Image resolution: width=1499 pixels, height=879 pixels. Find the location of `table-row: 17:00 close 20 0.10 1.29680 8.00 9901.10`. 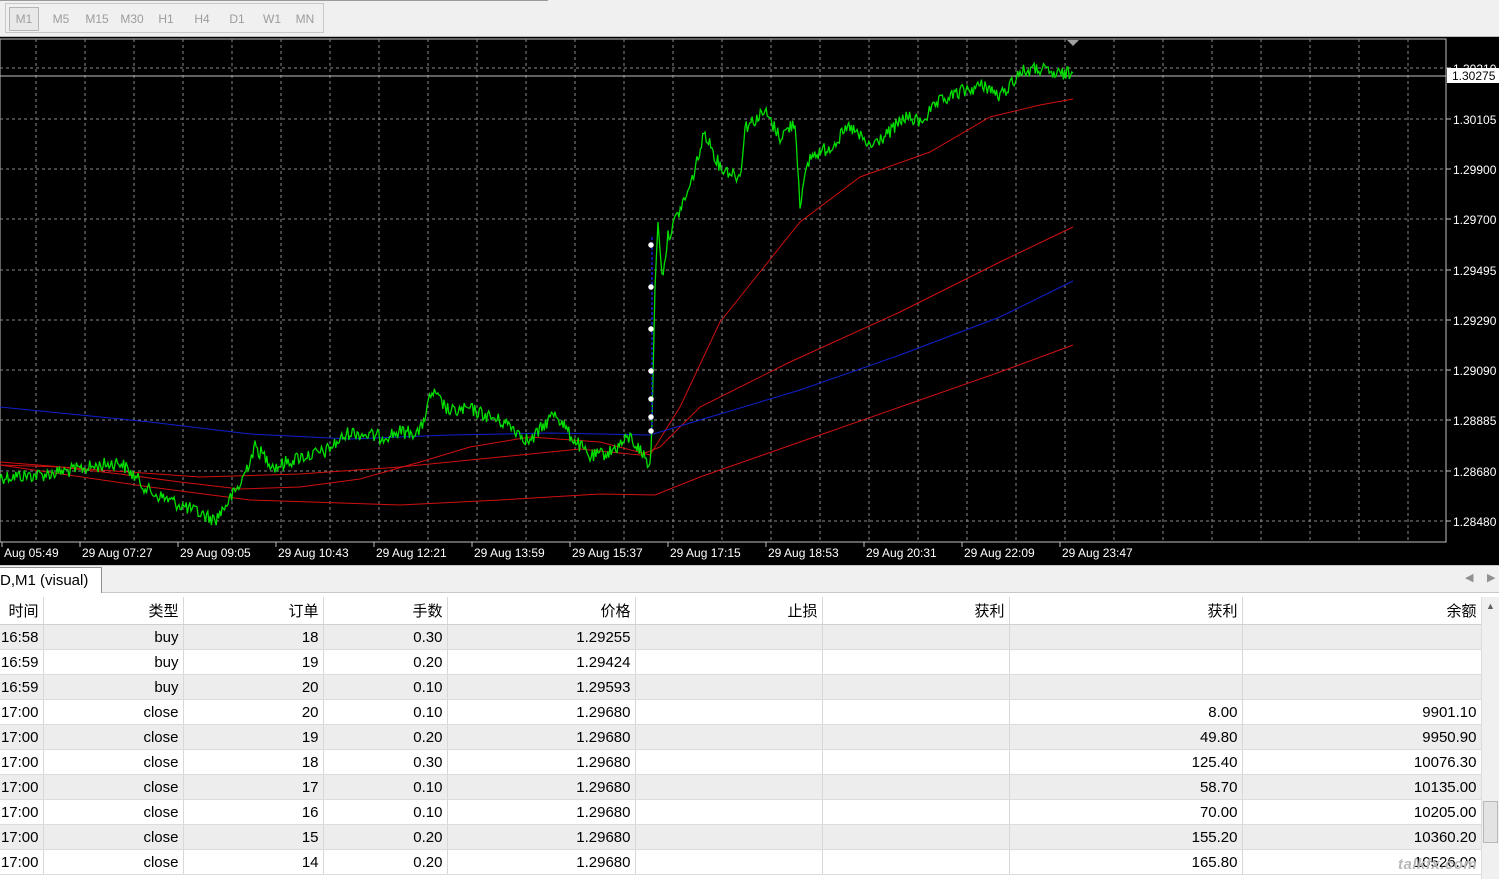

table-row: 17:00 close 20 0.10 1.29680 8.00 9901.10 is located at coordinates (741, 712).